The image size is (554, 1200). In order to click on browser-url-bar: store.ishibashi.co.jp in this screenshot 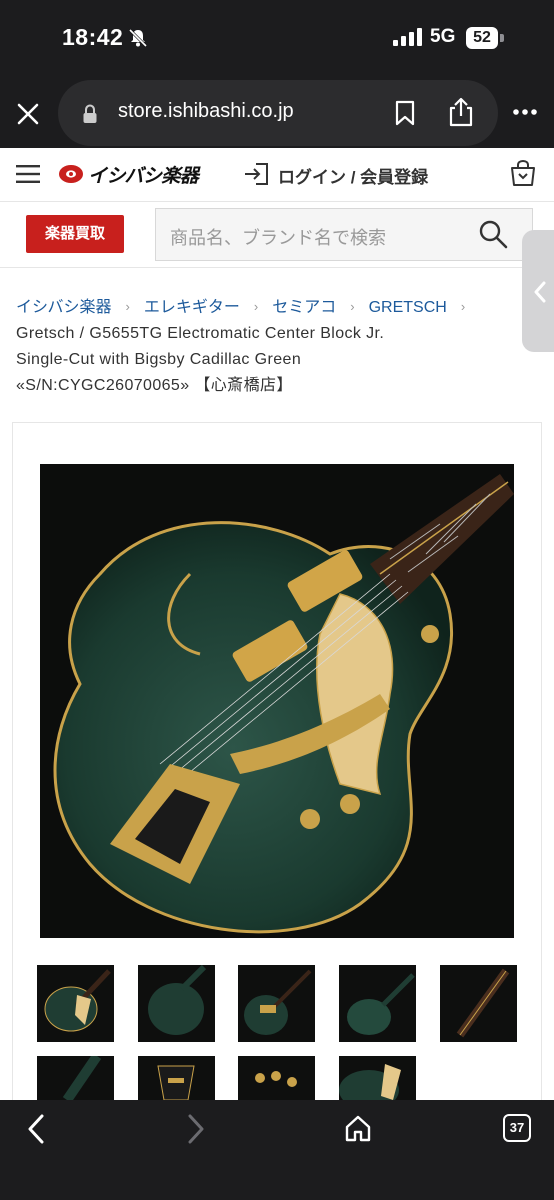, I will do `click(277, 113)`.